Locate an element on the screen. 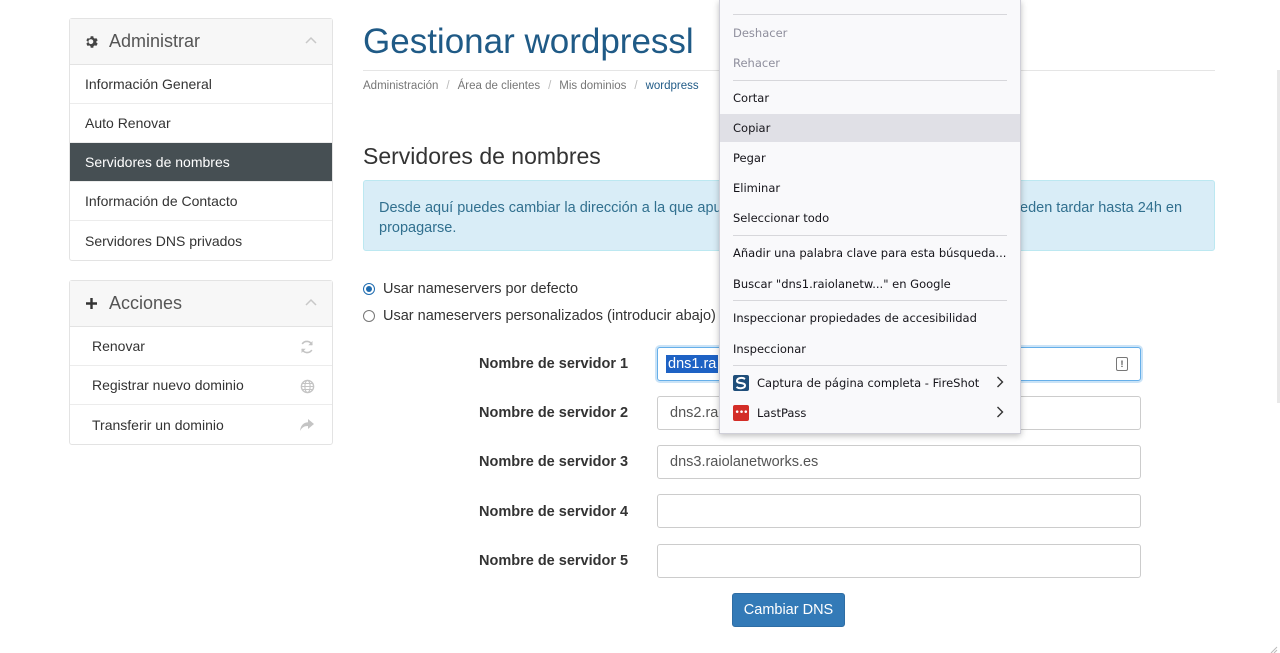  field-label-ns4: Nombre de servidor 4 is located at coordinates (554, 512).